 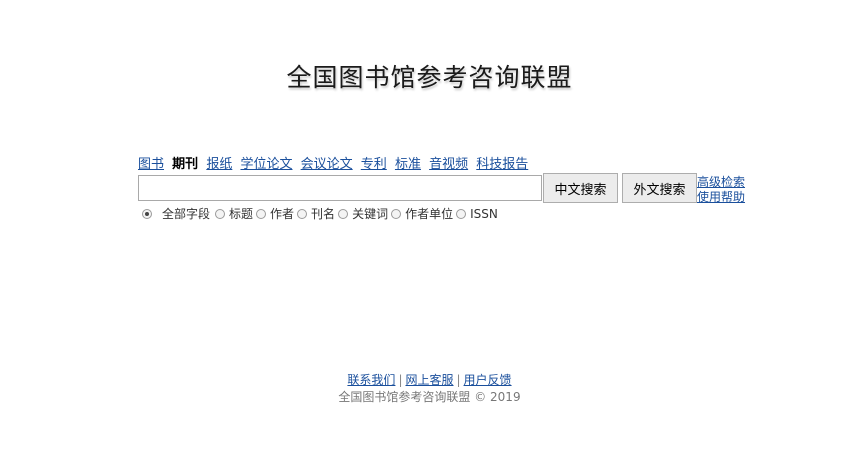 What do you see at coordinates (484, 213) in the screenshot?
I see `field-label: ISSN` at bounding box center [484, 213].